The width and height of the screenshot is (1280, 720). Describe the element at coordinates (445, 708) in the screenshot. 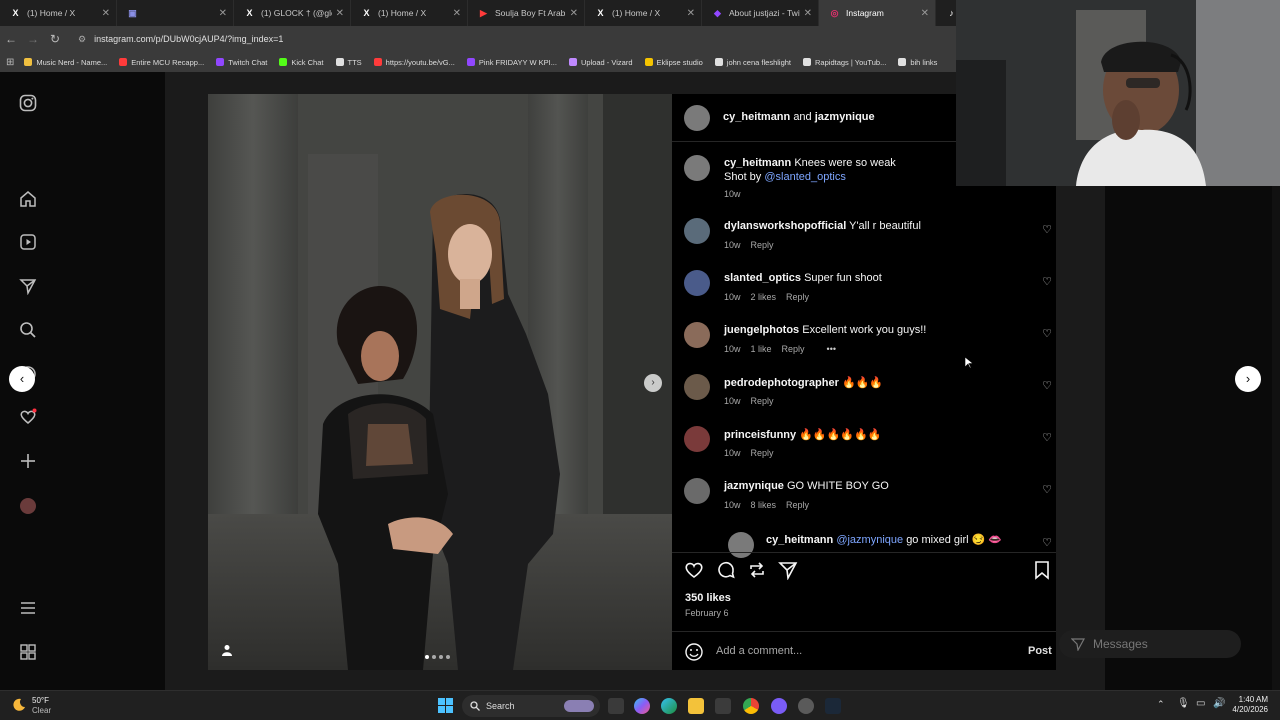

I see `windows-start-icon` at that location.